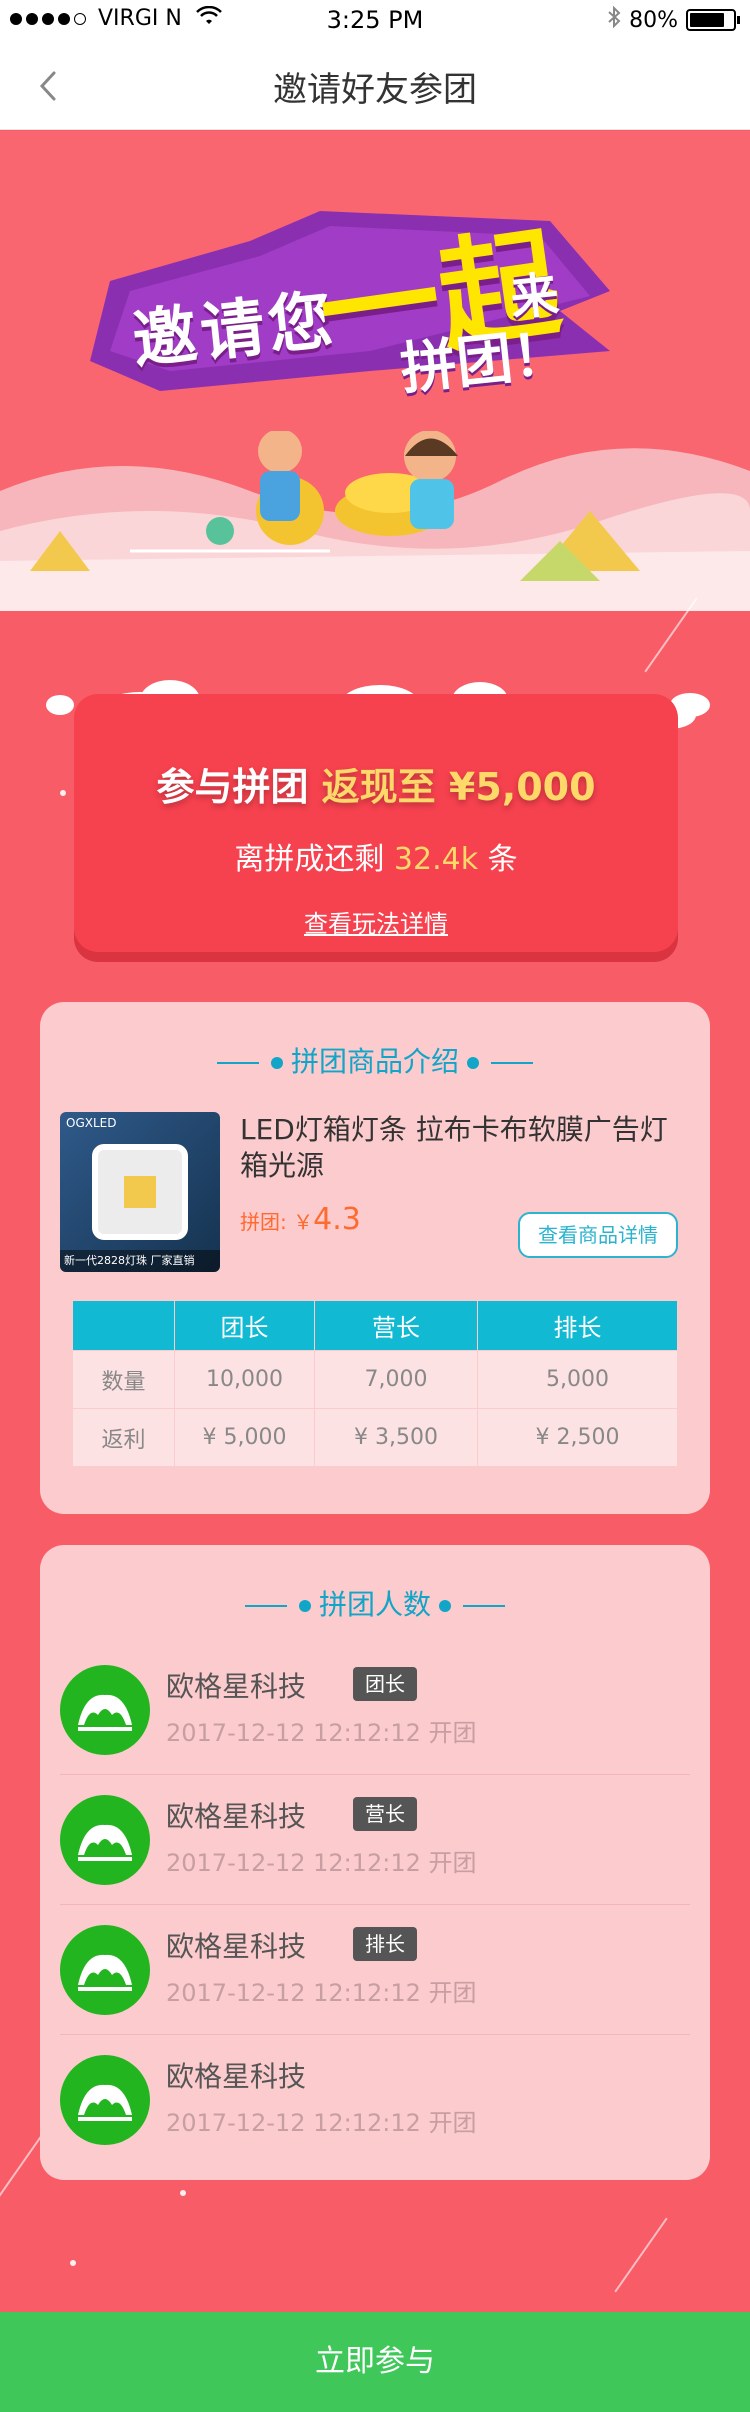 The width and height of the screenshot is (750, 2412). What do you see at coordinates (123, 1325) in the screenshot?
I see `table-header-cell` at bounding box center [123, 1325].